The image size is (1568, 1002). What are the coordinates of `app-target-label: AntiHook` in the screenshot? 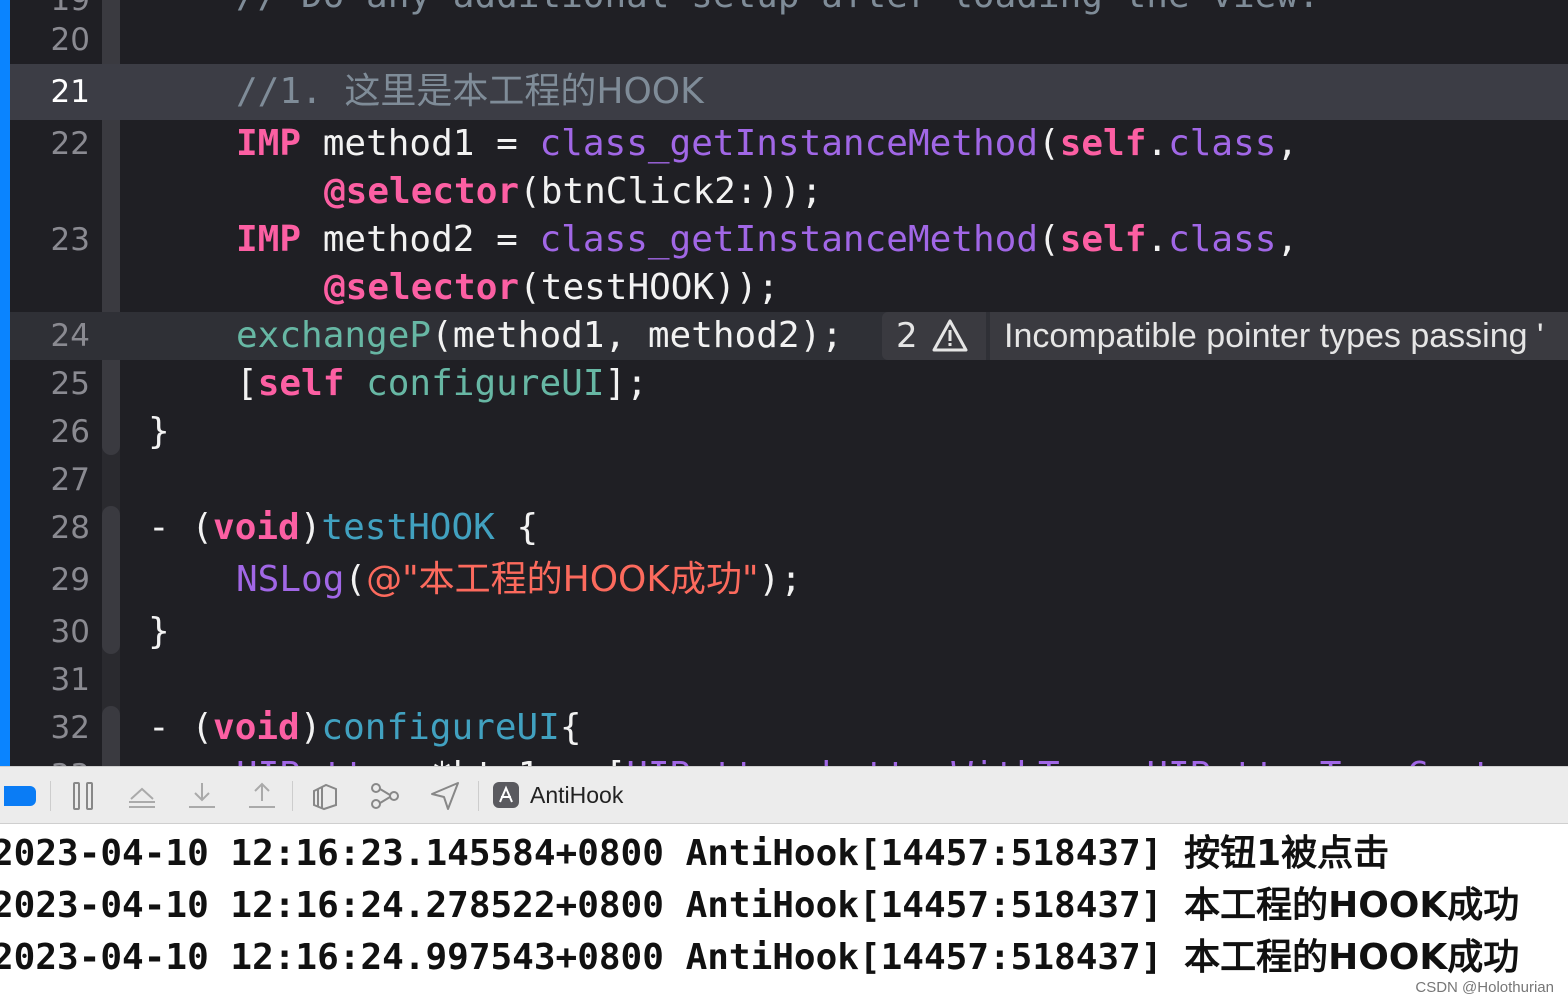 It's located at (576, 795).